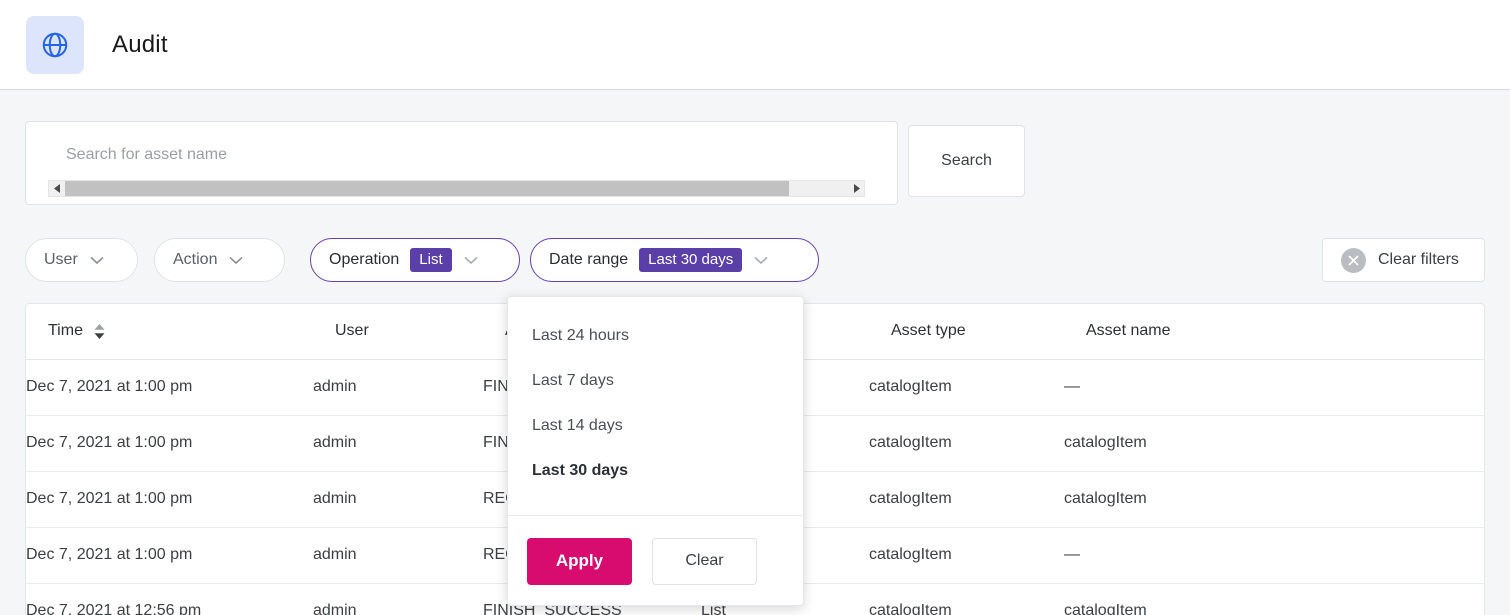 Image resolution: width=1510 pixels, height=615 pixels. Describe the element at coordinates (1418, 259) in the screenshot. I see `clear-filters-label: Clear filters` at that location.